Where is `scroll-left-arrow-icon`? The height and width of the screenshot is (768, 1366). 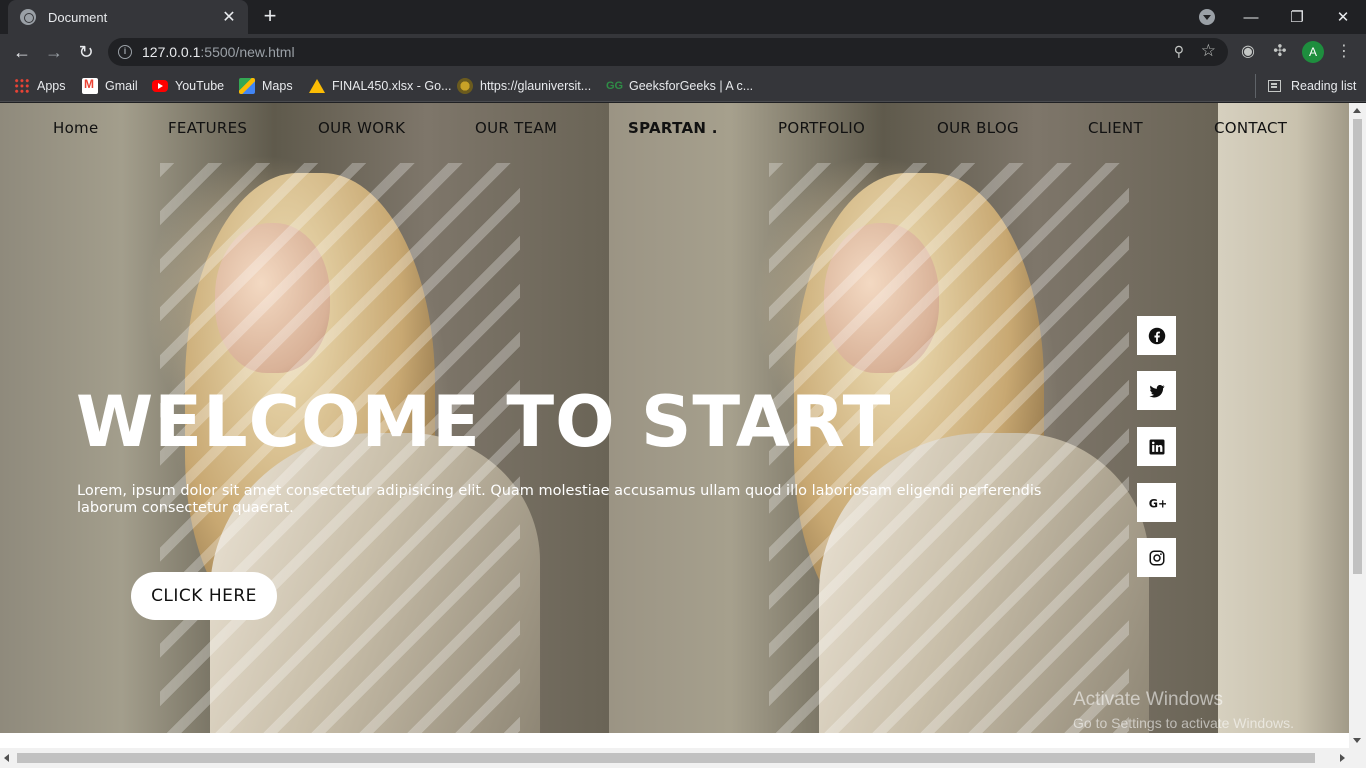
scroll-left-arrow-icon is located at coordinates (6, 758).